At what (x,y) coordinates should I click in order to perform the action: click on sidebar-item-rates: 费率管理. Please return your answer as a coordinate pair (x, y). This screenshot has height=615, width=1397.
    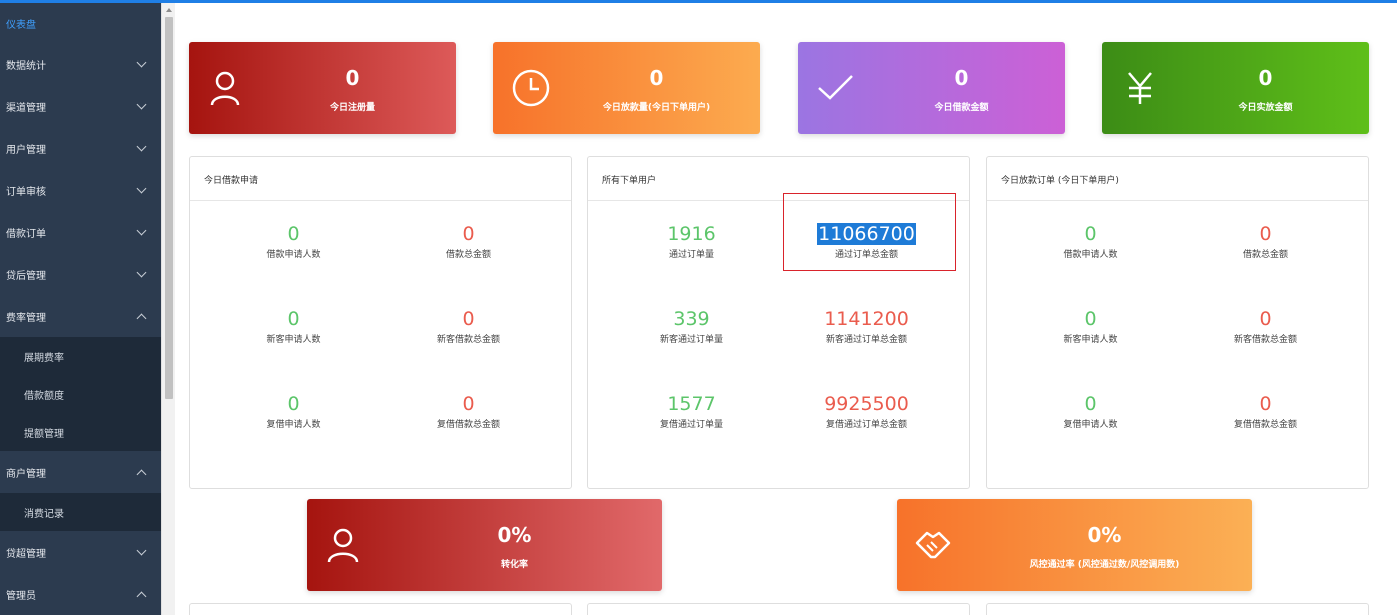
    Looking at the image, I should click on (80, 316).